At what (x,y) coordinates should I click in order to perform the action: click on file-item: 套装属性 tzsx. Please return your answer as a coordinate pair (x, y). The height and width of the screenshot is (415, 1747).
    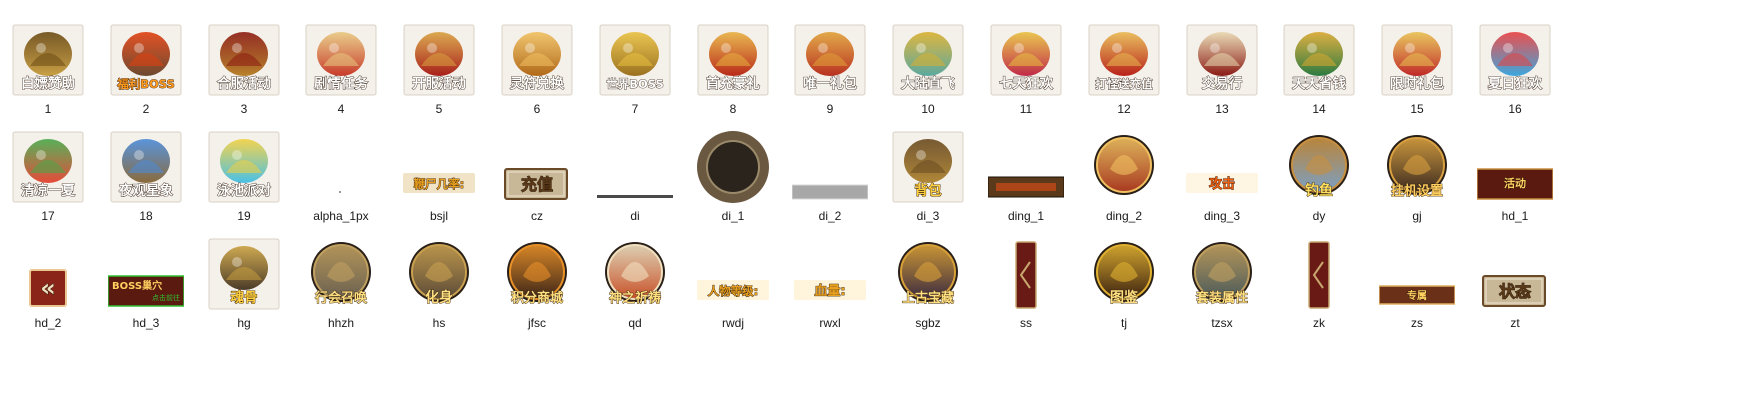
    Looking at the image, I should click on (1222, 275).